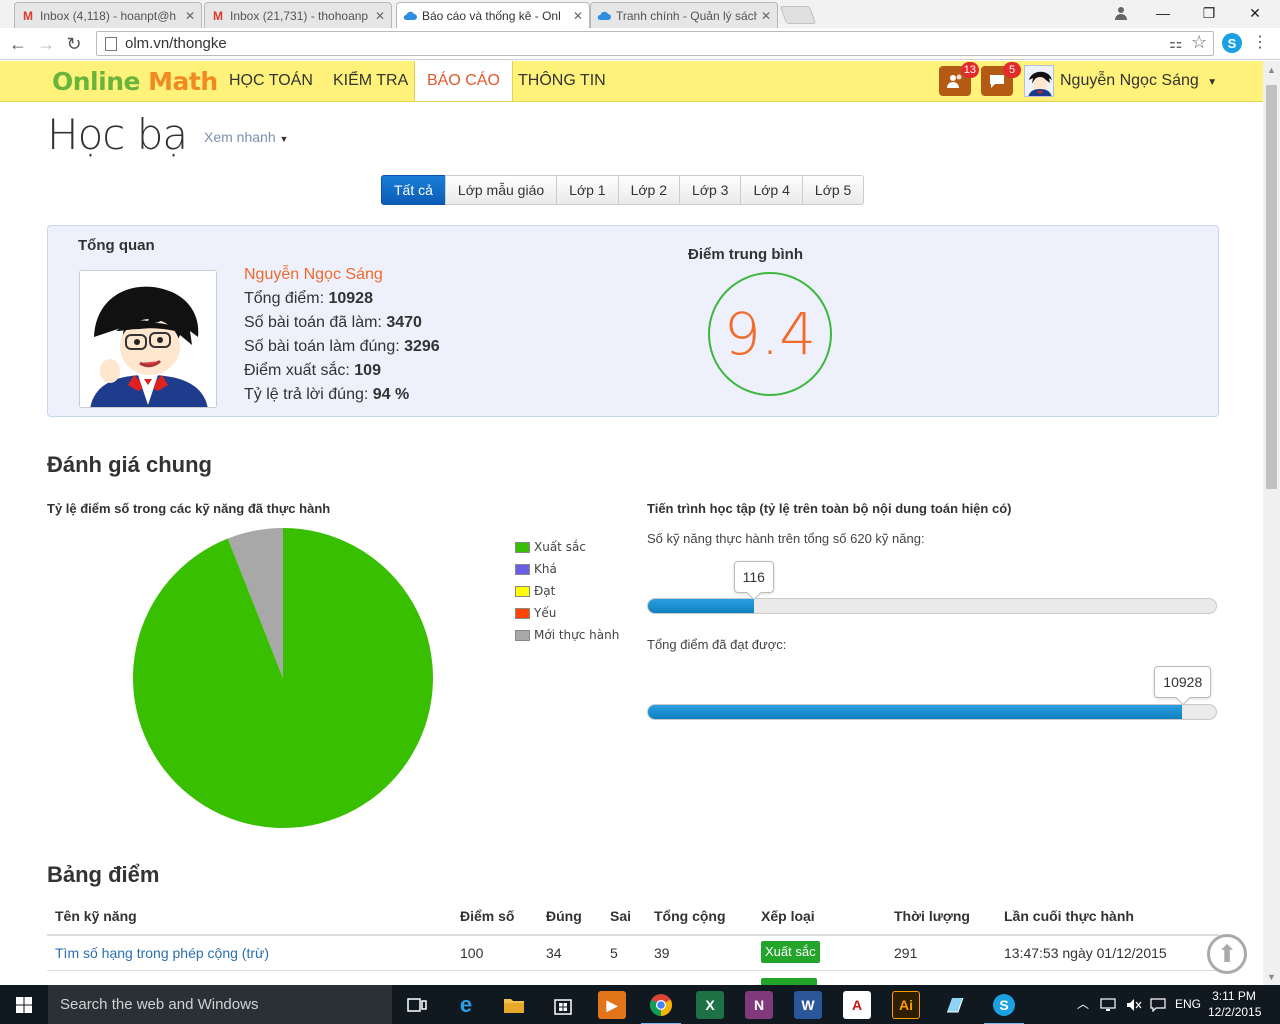 Image resolution: width=1280 pixels, height=1024 pixels. I want to click on scrollbar-thumb, so click(1271, 287).